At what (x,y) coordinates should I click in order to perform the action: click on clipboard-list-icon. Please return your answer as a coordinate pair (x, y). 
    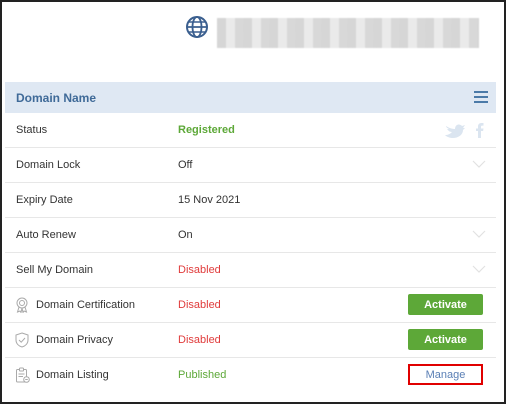
    Looking at the image, I should click on (23, 375).